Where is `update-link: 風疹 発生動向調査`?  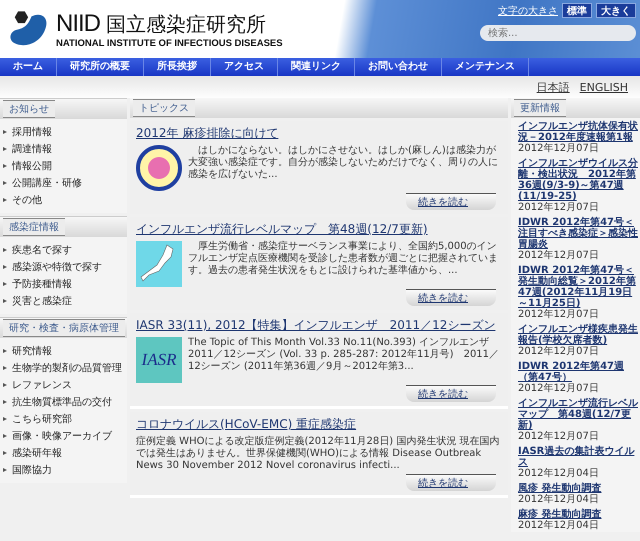 update-link: 風疹 発生動向調査 is located at coordinates (578, 488).